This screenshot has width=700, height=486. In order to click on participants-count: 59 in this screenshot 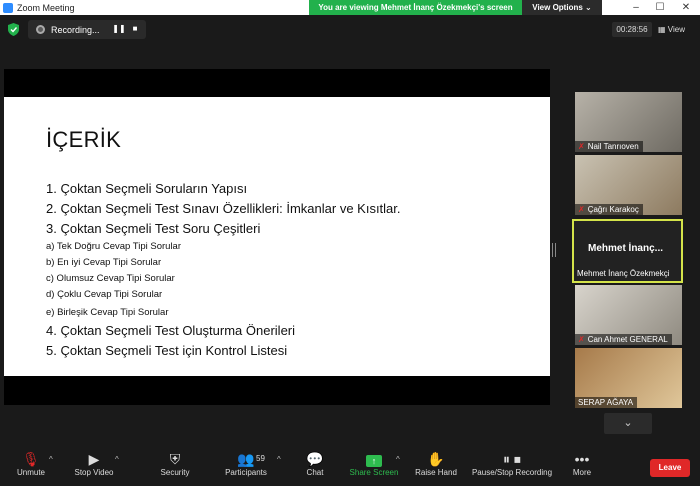, I will do `click(260, 458)`.